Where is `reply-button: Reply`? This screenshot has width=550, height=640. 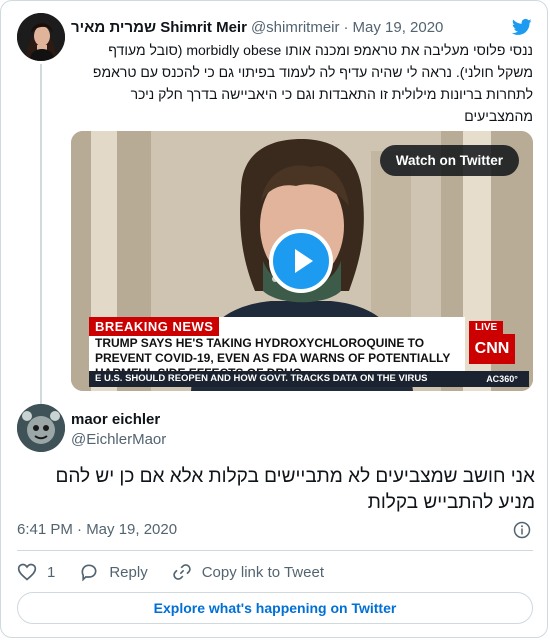
reply-button: Reply is located at coordinates (113, 572).